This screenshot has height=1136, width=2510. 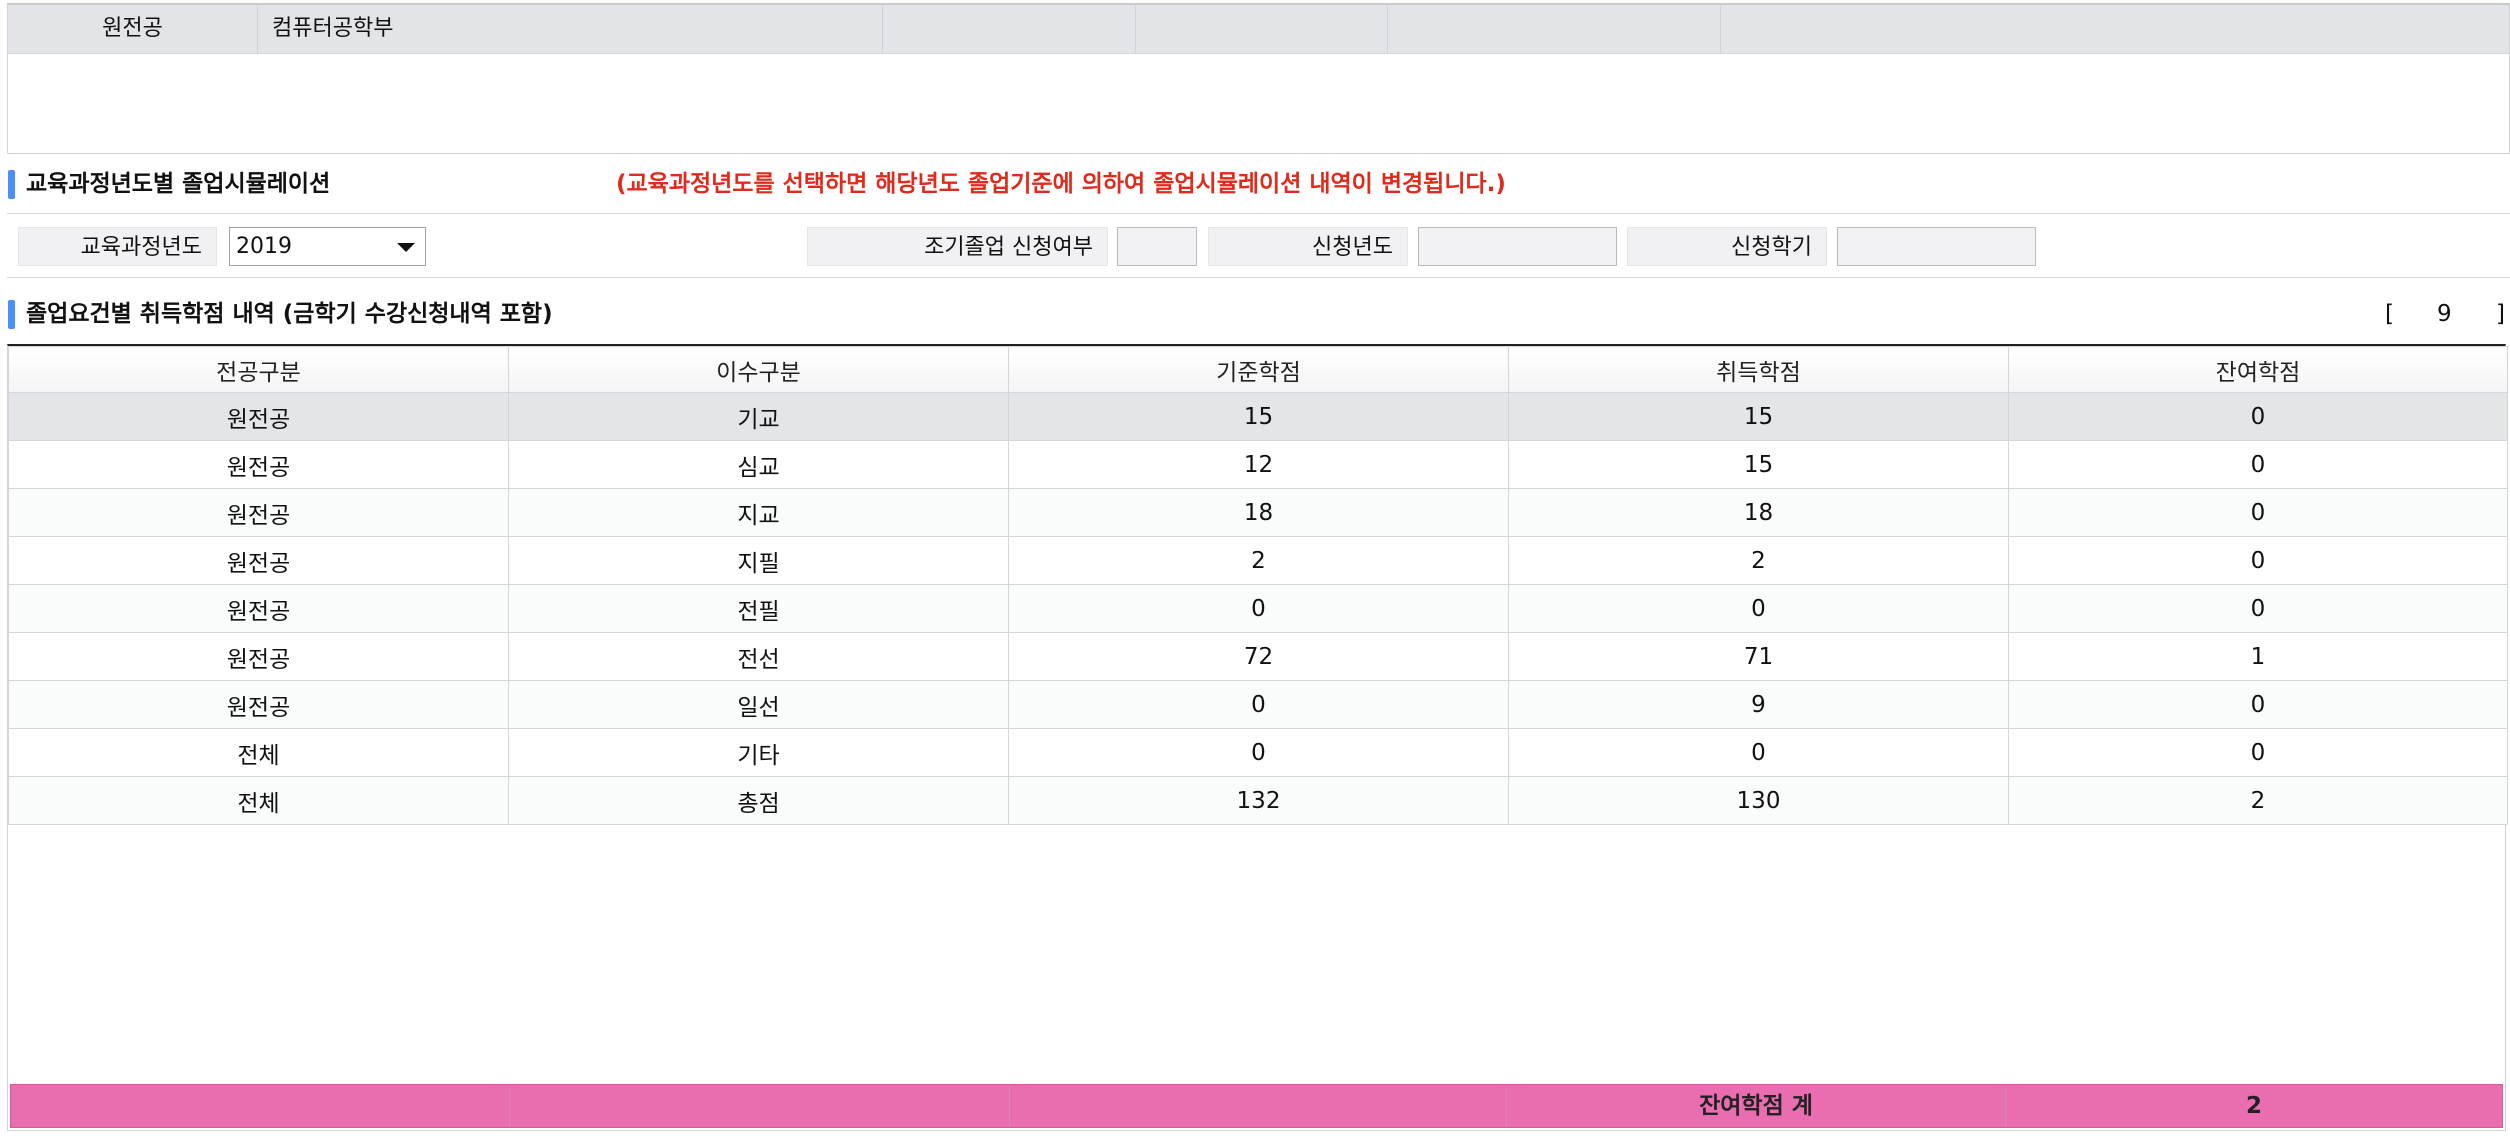 I want to click on cell-required-credits: 2, so click(x=1258, y=560).